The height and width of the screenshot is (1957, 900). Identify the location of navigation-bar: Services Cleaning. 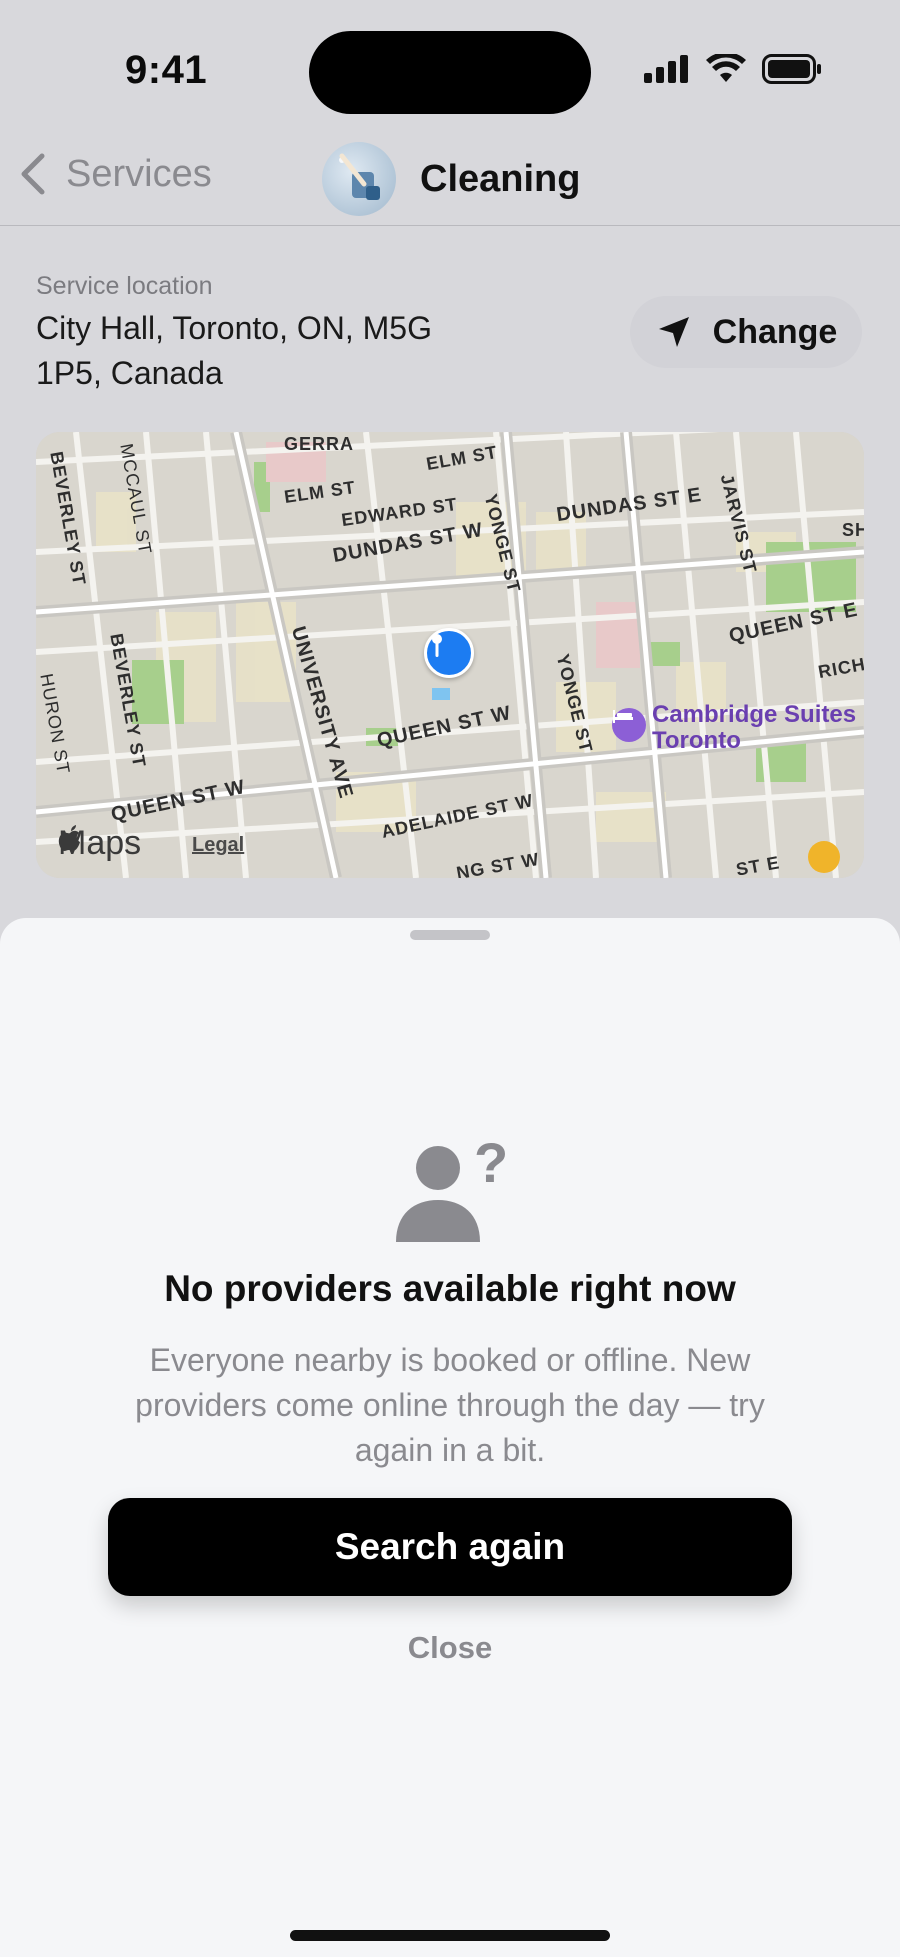
(450, 183).